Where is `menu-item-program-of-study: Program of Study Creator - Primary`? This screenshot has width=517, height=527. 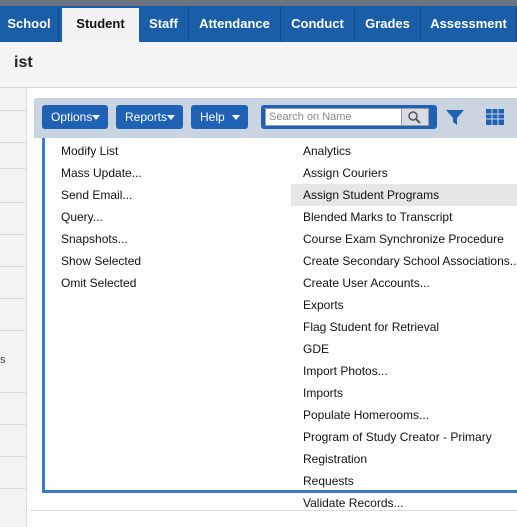 menu-item-program-of-study: Program of Study Creator - Primary is located at coordinates (404, 437).